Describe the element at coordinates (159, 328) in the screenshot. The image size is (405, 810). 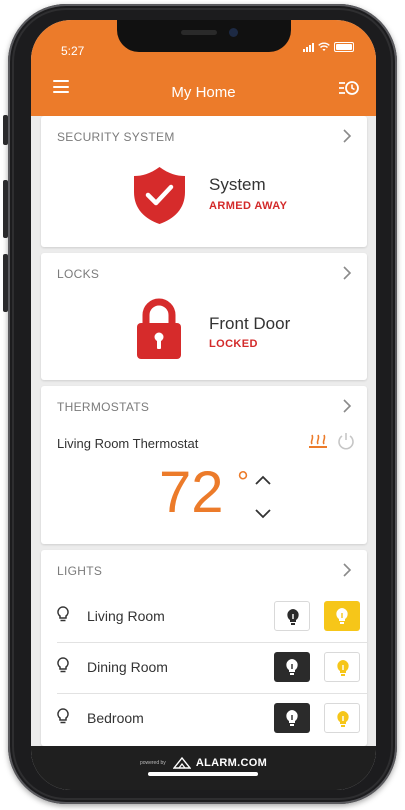
I see `padlock-icon` at that location.